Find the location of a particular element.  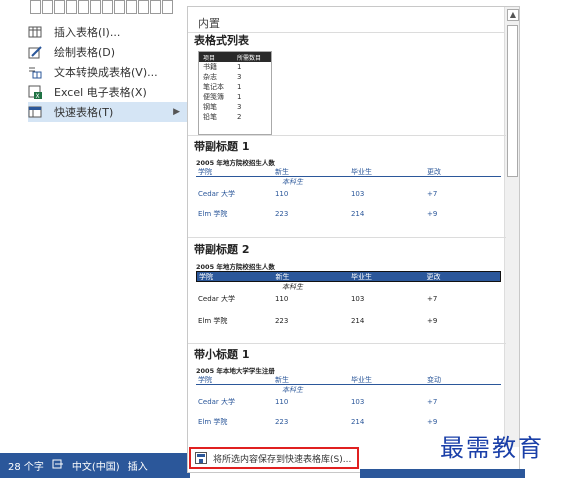

gallery-item-title: 带副标题 1 is located at coordinates (222, 146).